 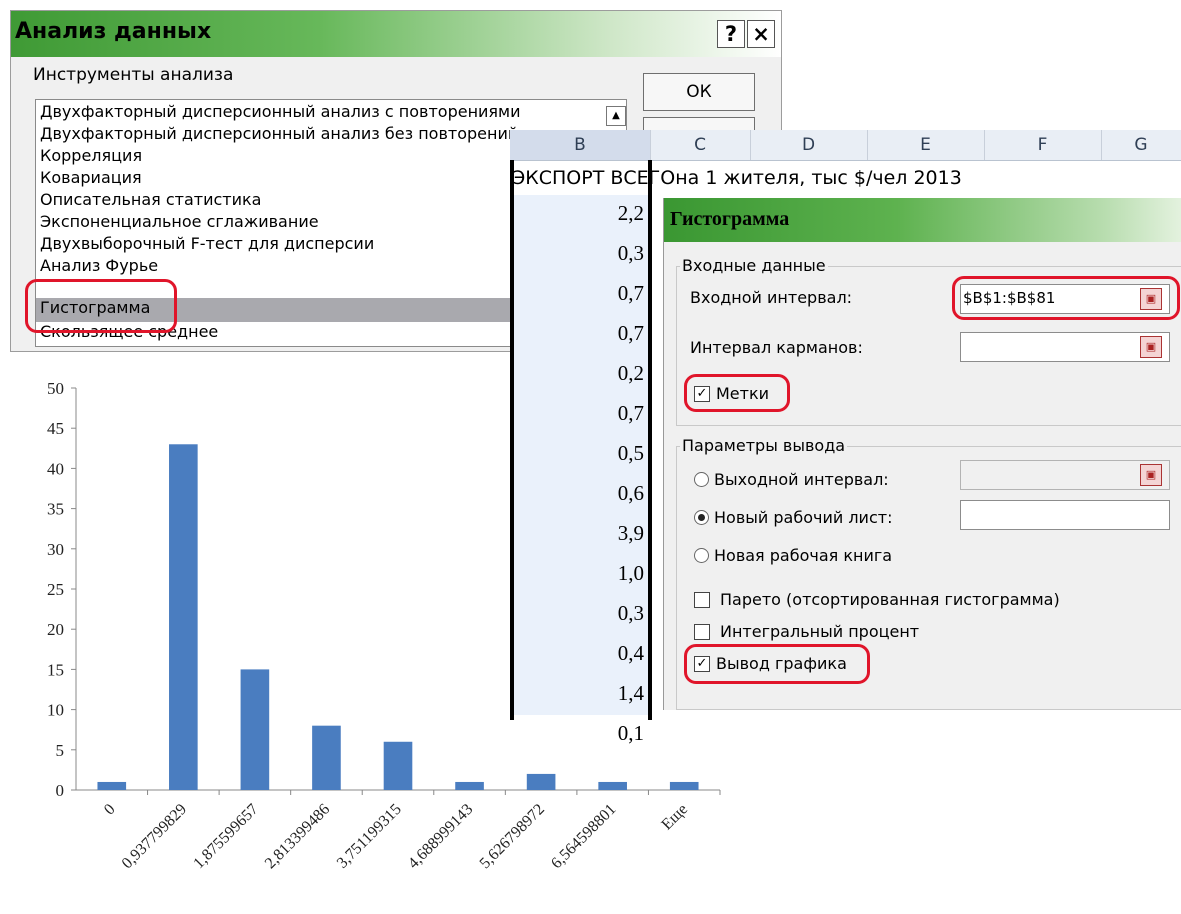 I want to click on y-tick-label: 30, so click(x=55, y=549).